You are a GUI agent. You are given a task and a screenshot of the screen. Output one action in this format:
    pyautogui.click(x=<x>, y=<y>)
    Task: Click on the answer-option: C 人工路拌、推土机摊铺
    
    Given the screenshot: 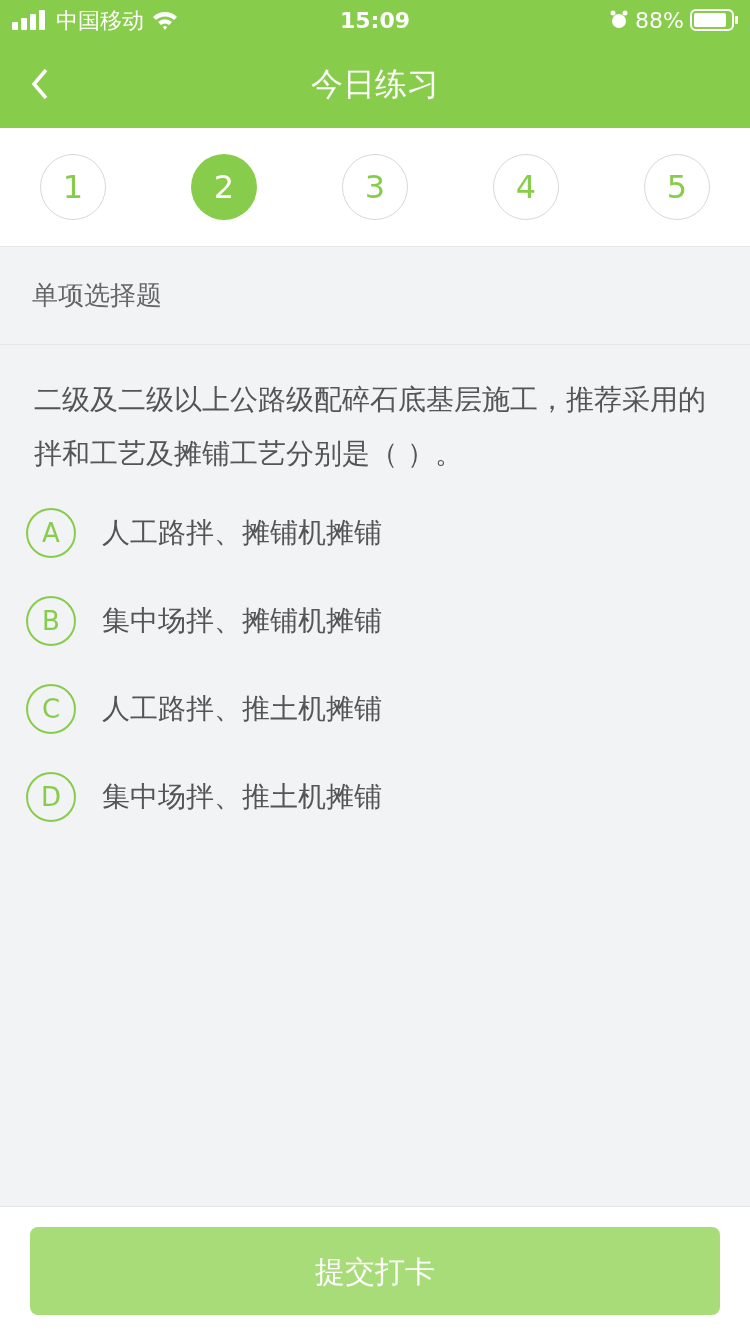 What is the action you would take?
    pyautogui.click(x=375, y=709)
    